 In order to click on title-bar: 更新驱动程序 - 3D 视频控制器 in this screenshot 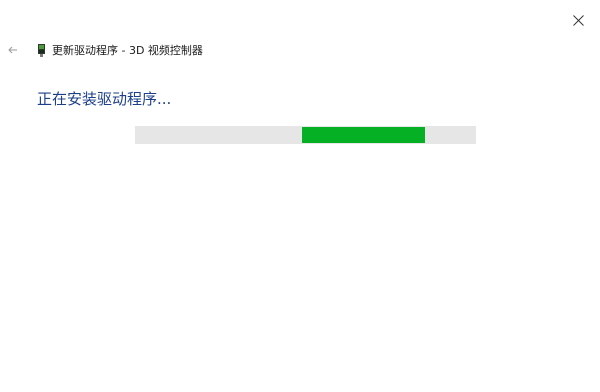, I will do `click(104, 50)`.